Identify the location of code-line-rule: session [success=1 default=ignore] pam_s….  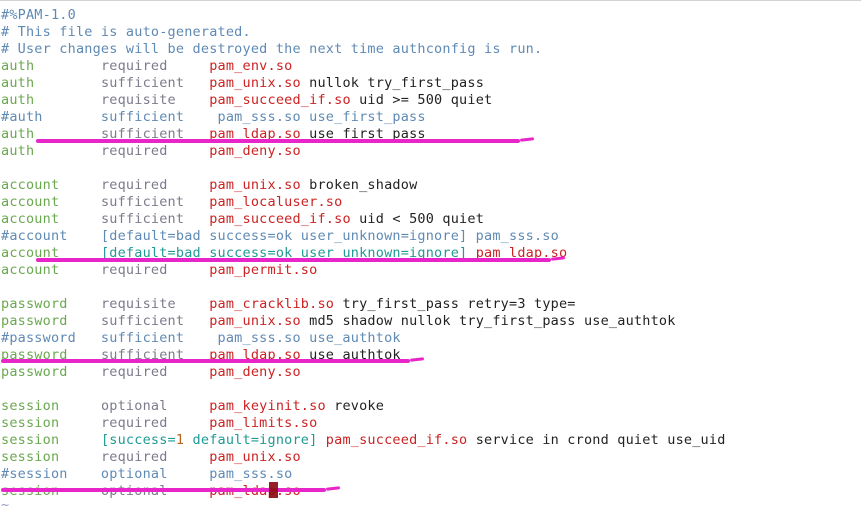
(363, 440).